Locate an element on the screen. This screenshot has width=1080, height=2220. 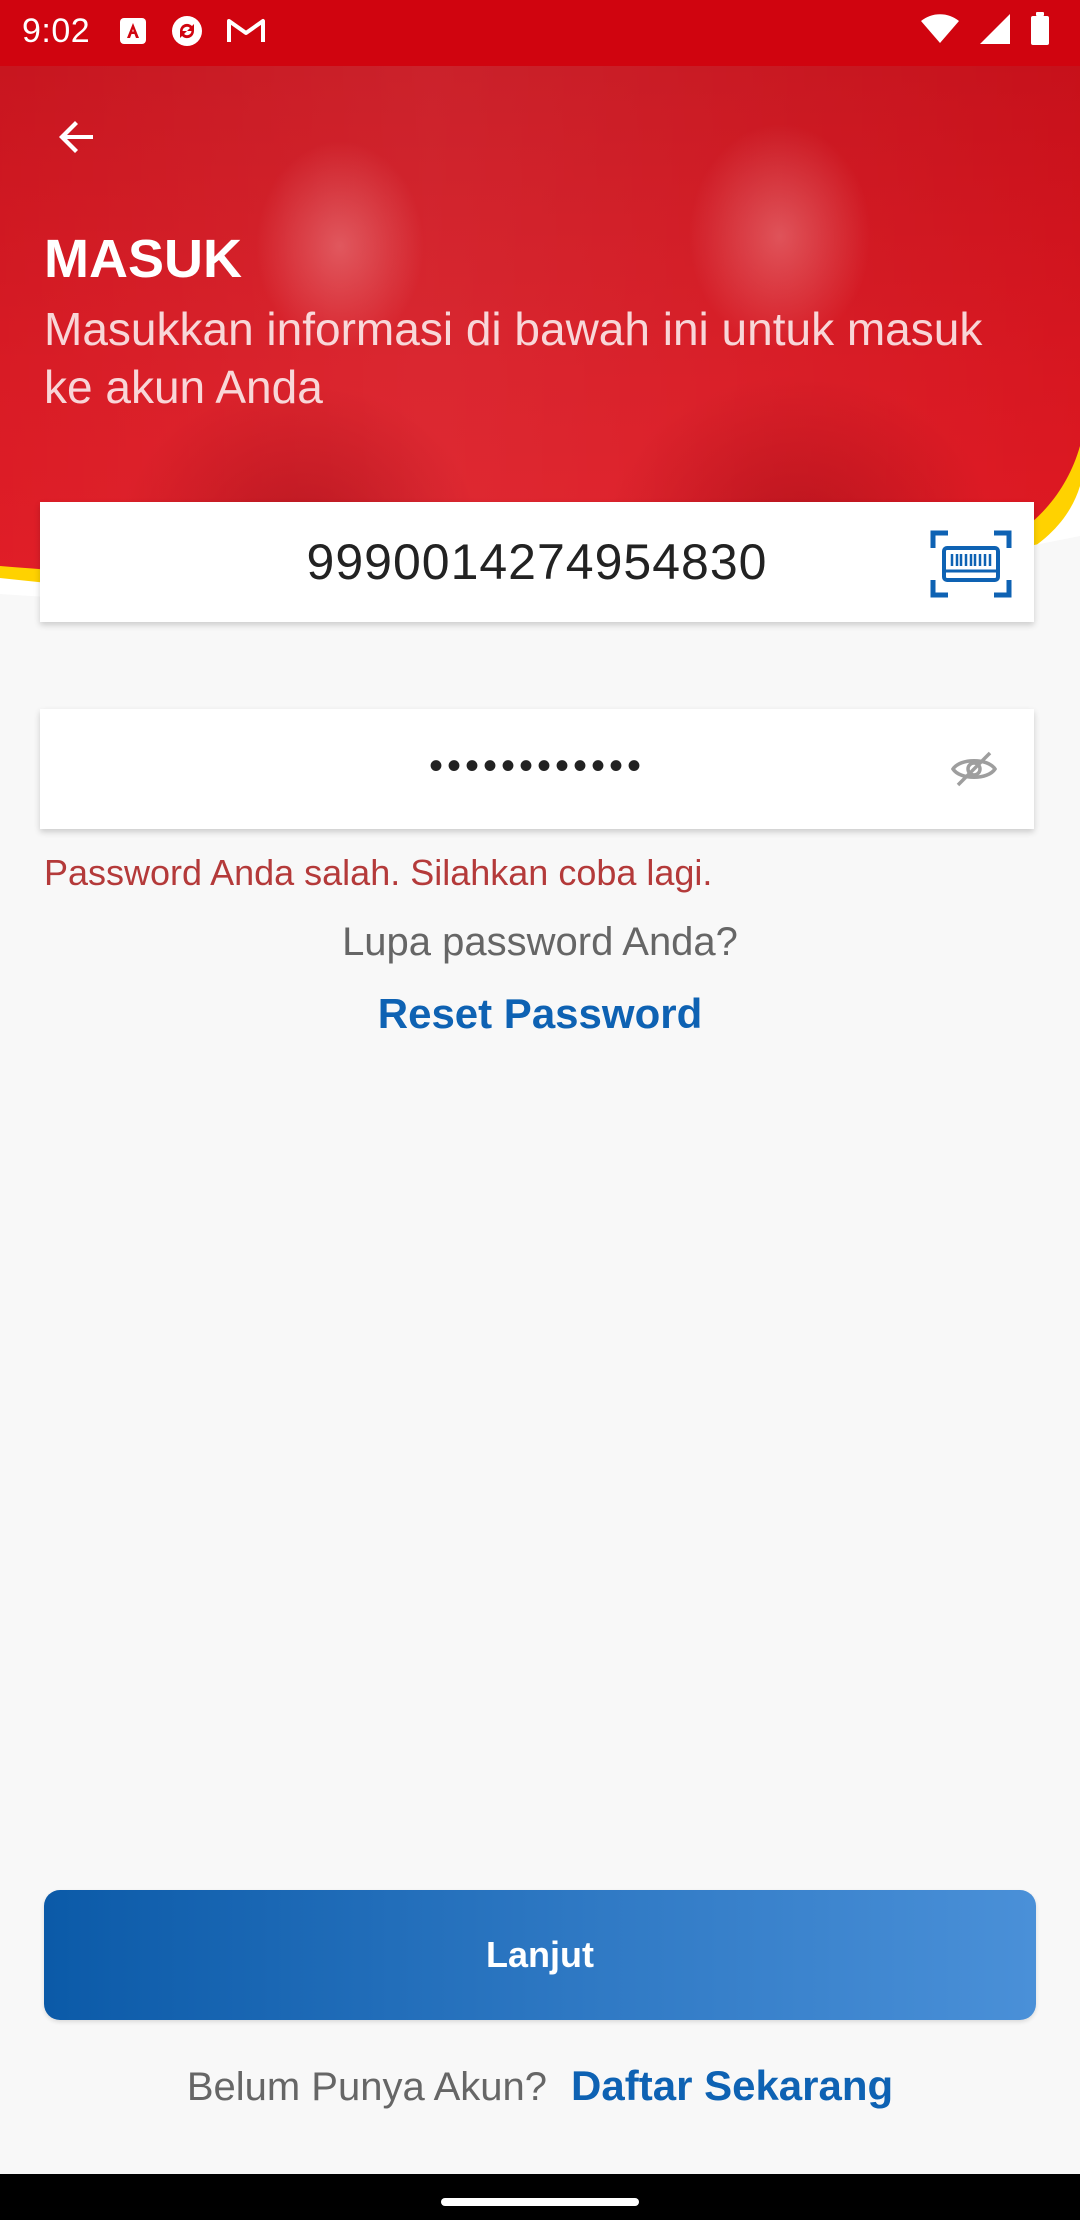
eye-off-icon is located at coordinates (974, 769).